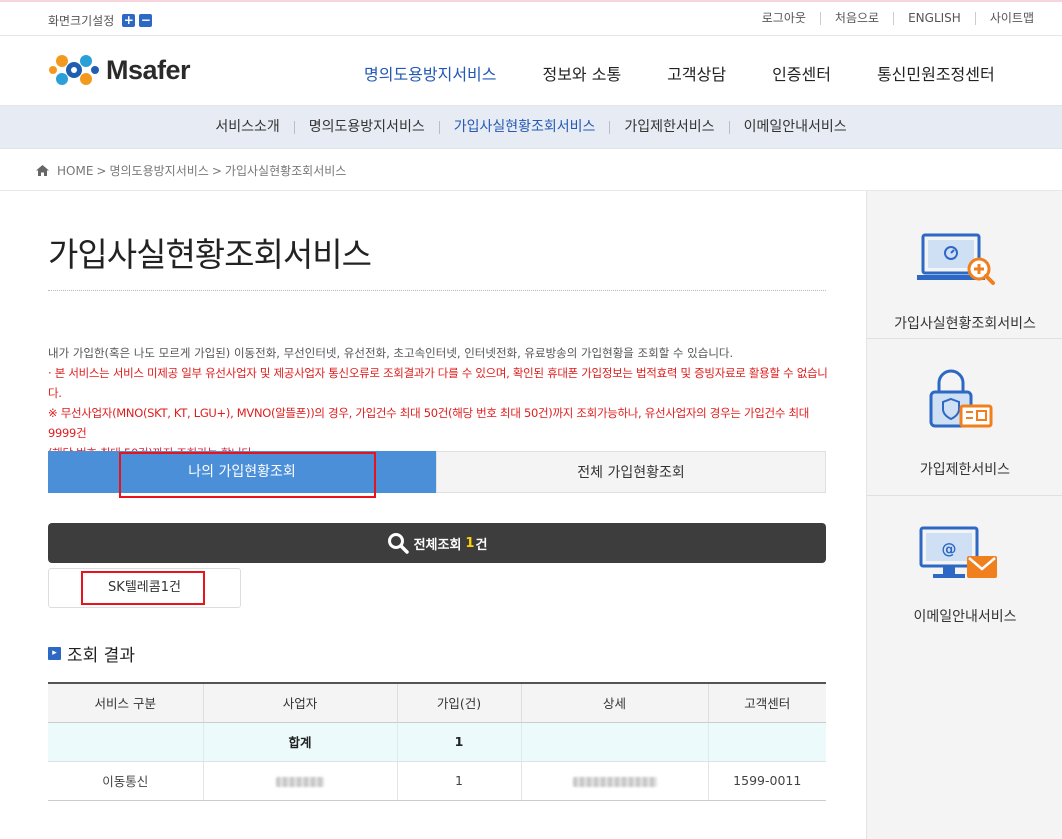 This screenshot has height=839, width=1062. Describe the element at coordinates (481, 545) in the screenshot. I see `total-lookup-unit: 건` at that location.